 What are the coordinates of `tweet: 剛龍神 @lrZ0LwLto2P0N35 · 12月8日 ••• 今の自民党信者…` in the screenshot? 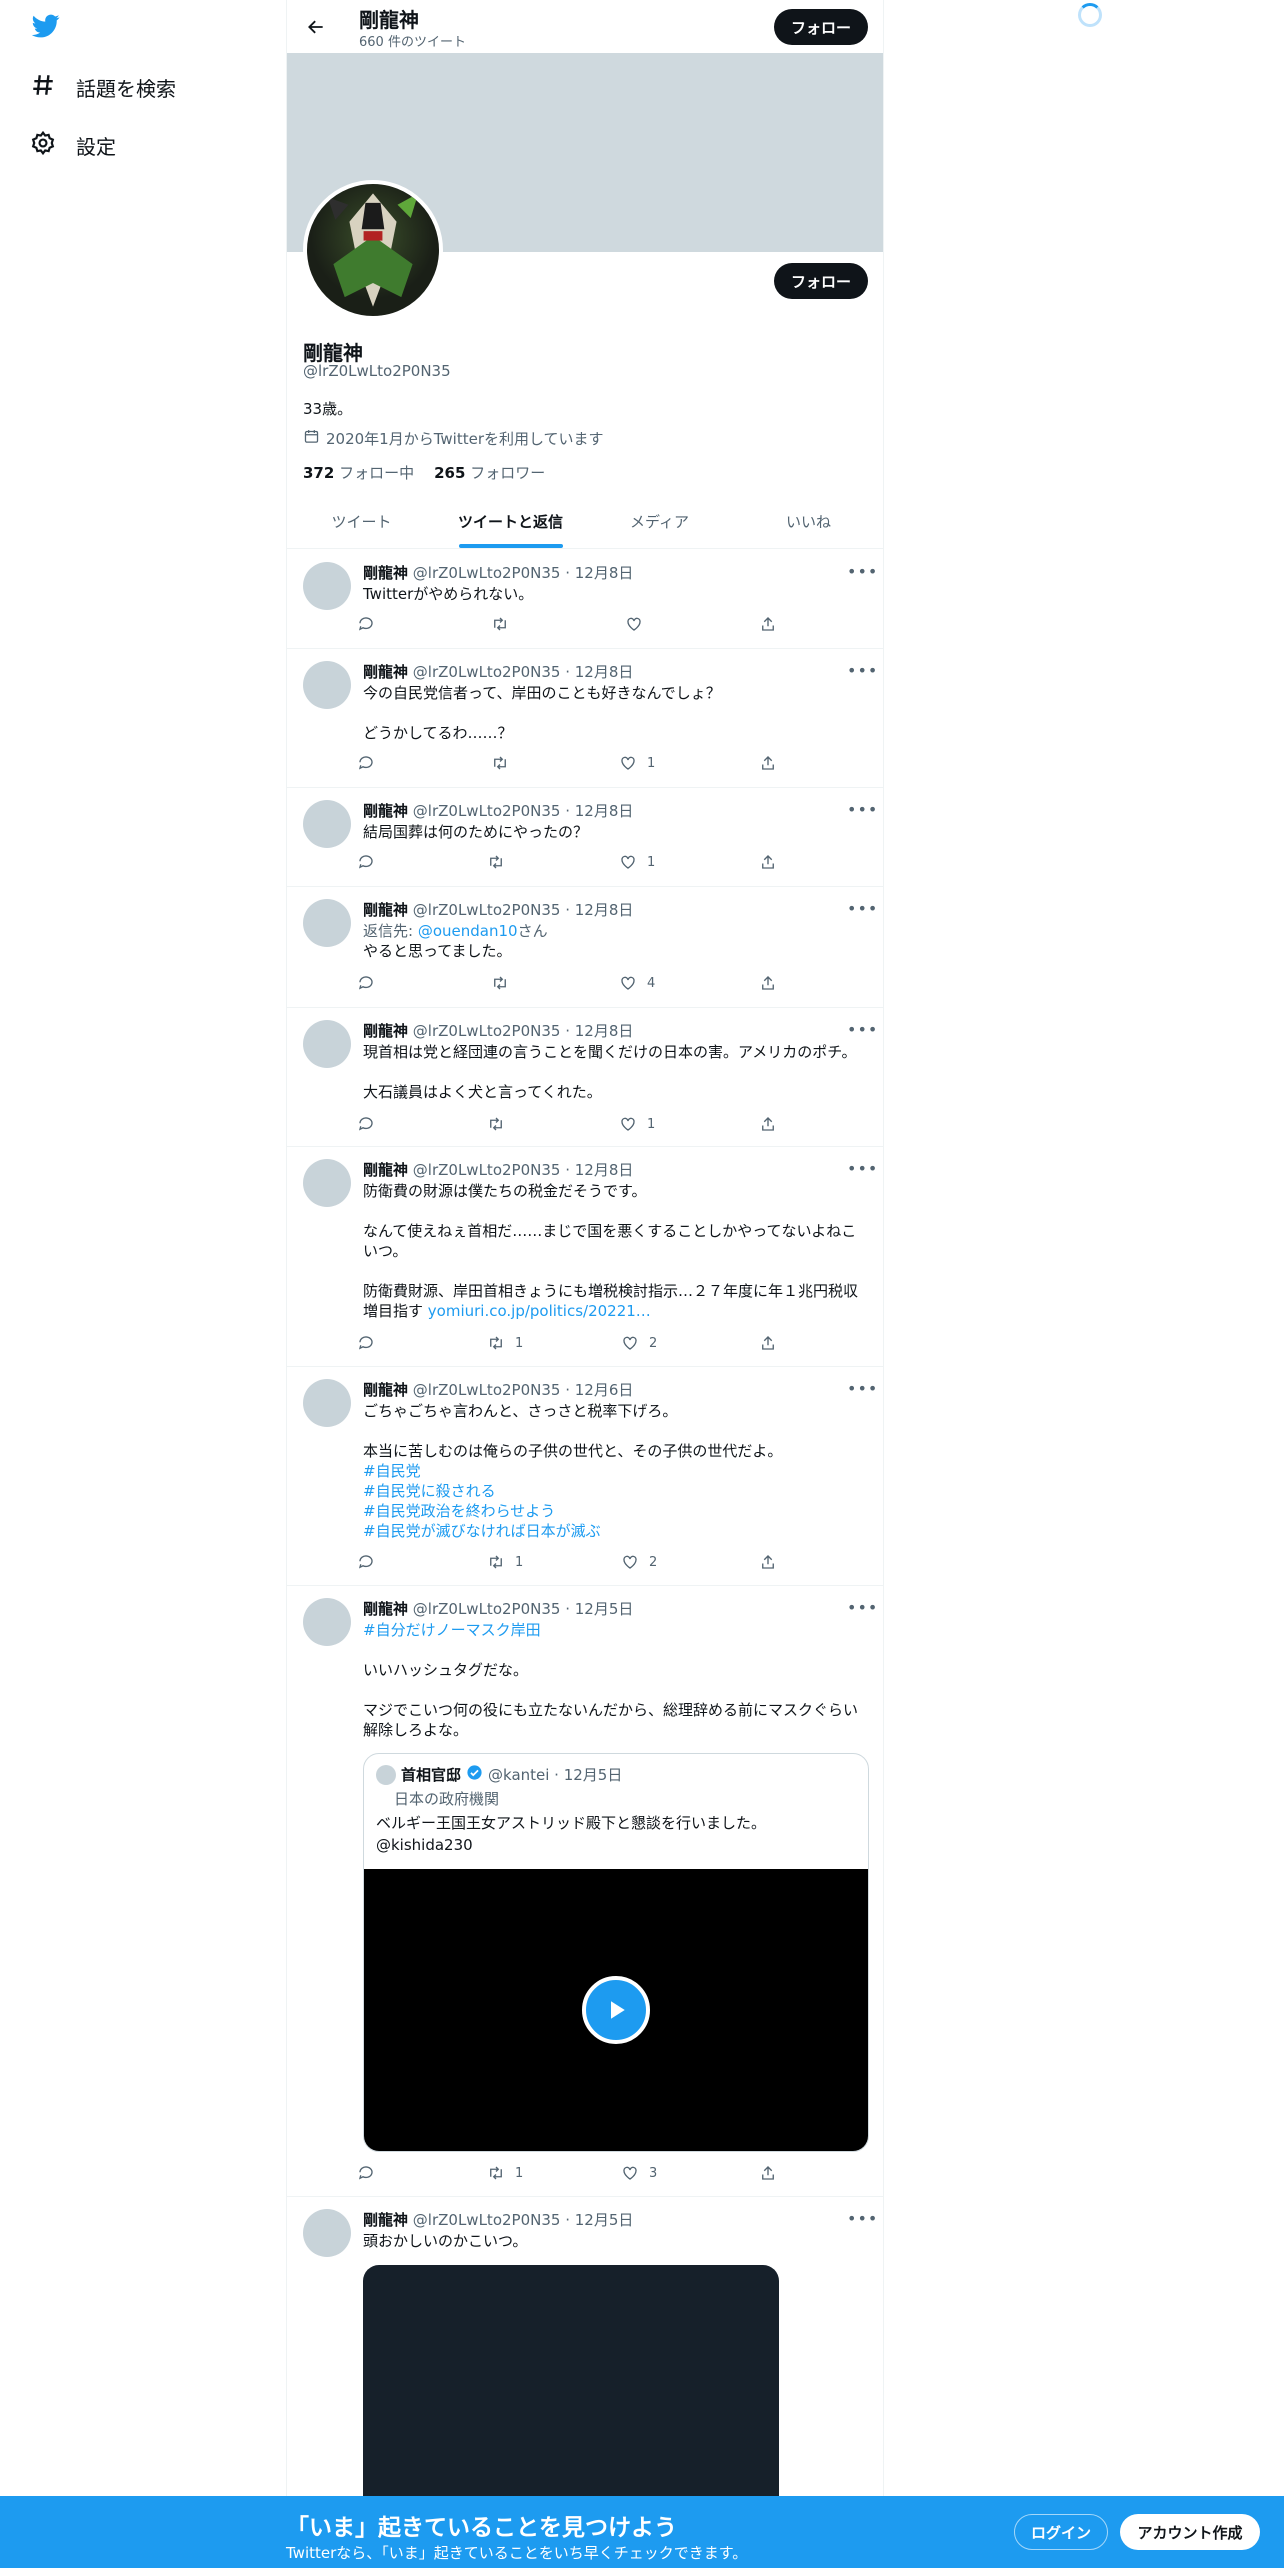 It's located at (585, 718).